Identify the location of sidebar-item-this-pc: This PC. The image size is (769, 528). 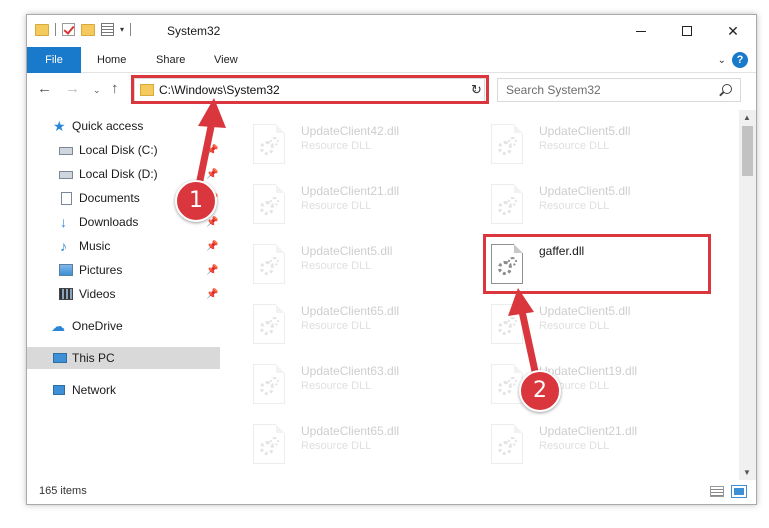
(123, 358).